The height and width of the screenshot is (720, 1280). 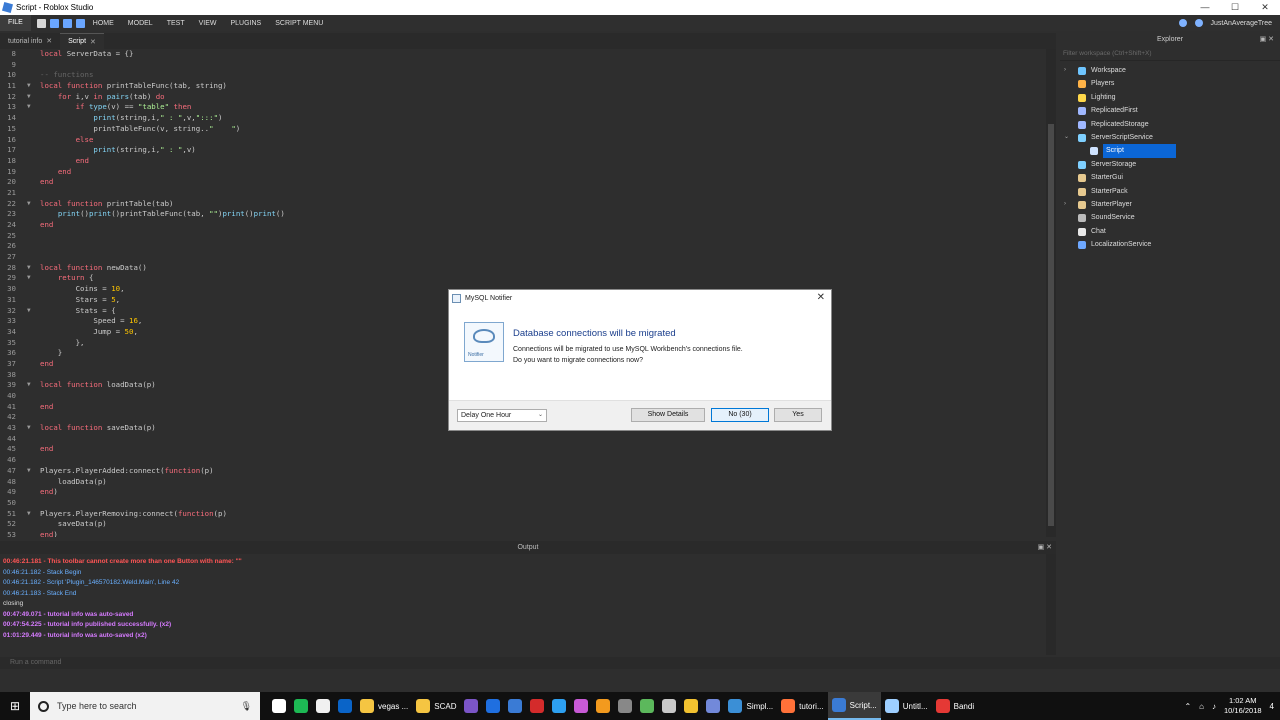 I want to click on expand-arrow-icon: ⌄, so click(x=1066, y=137).